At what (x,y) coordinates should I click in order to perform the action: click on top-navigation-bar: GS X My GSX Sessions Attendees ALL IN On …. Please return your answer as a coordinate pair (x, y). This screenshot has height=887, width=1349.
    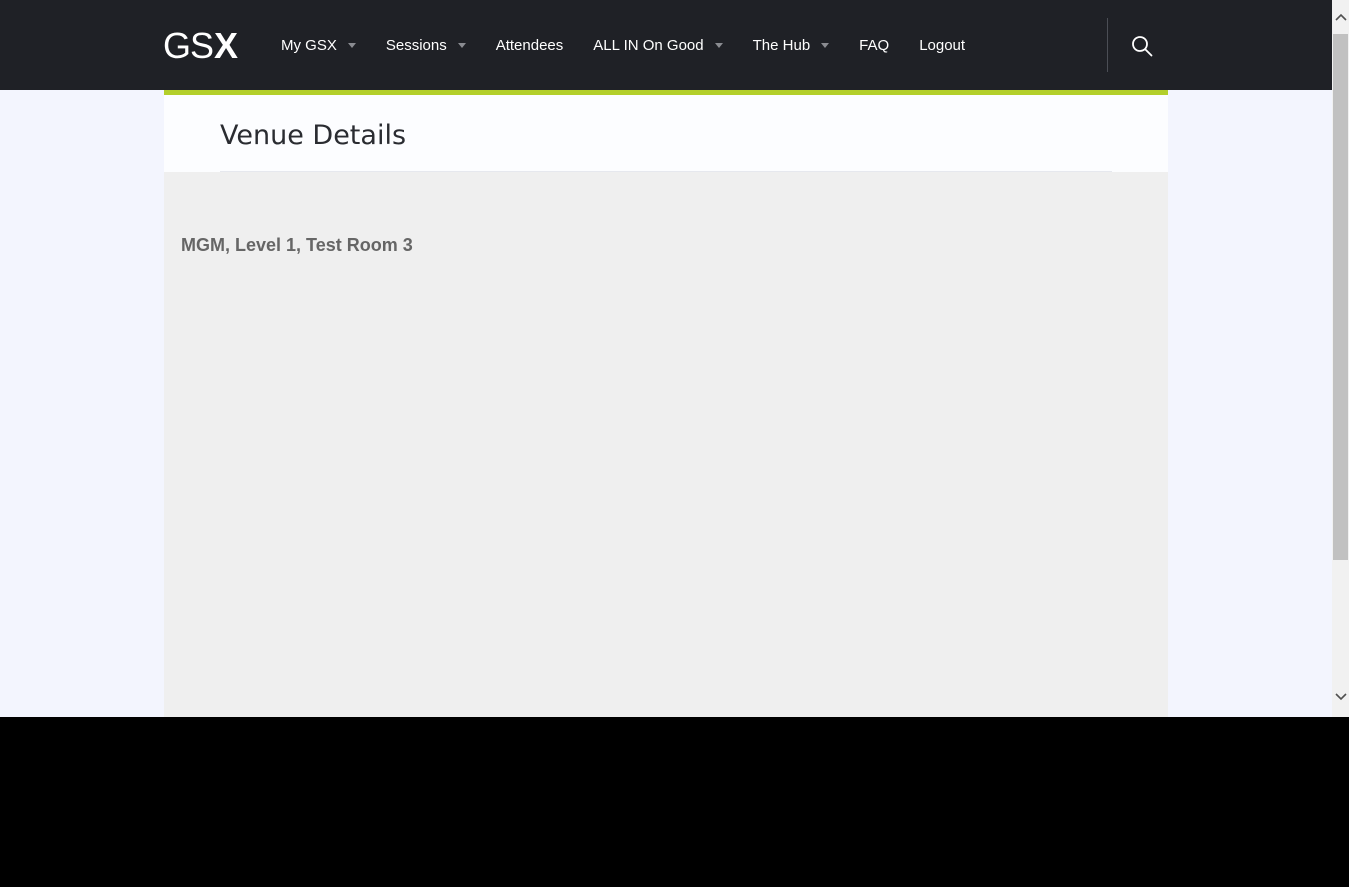
    Looking at the image, I should click on (666, 45).